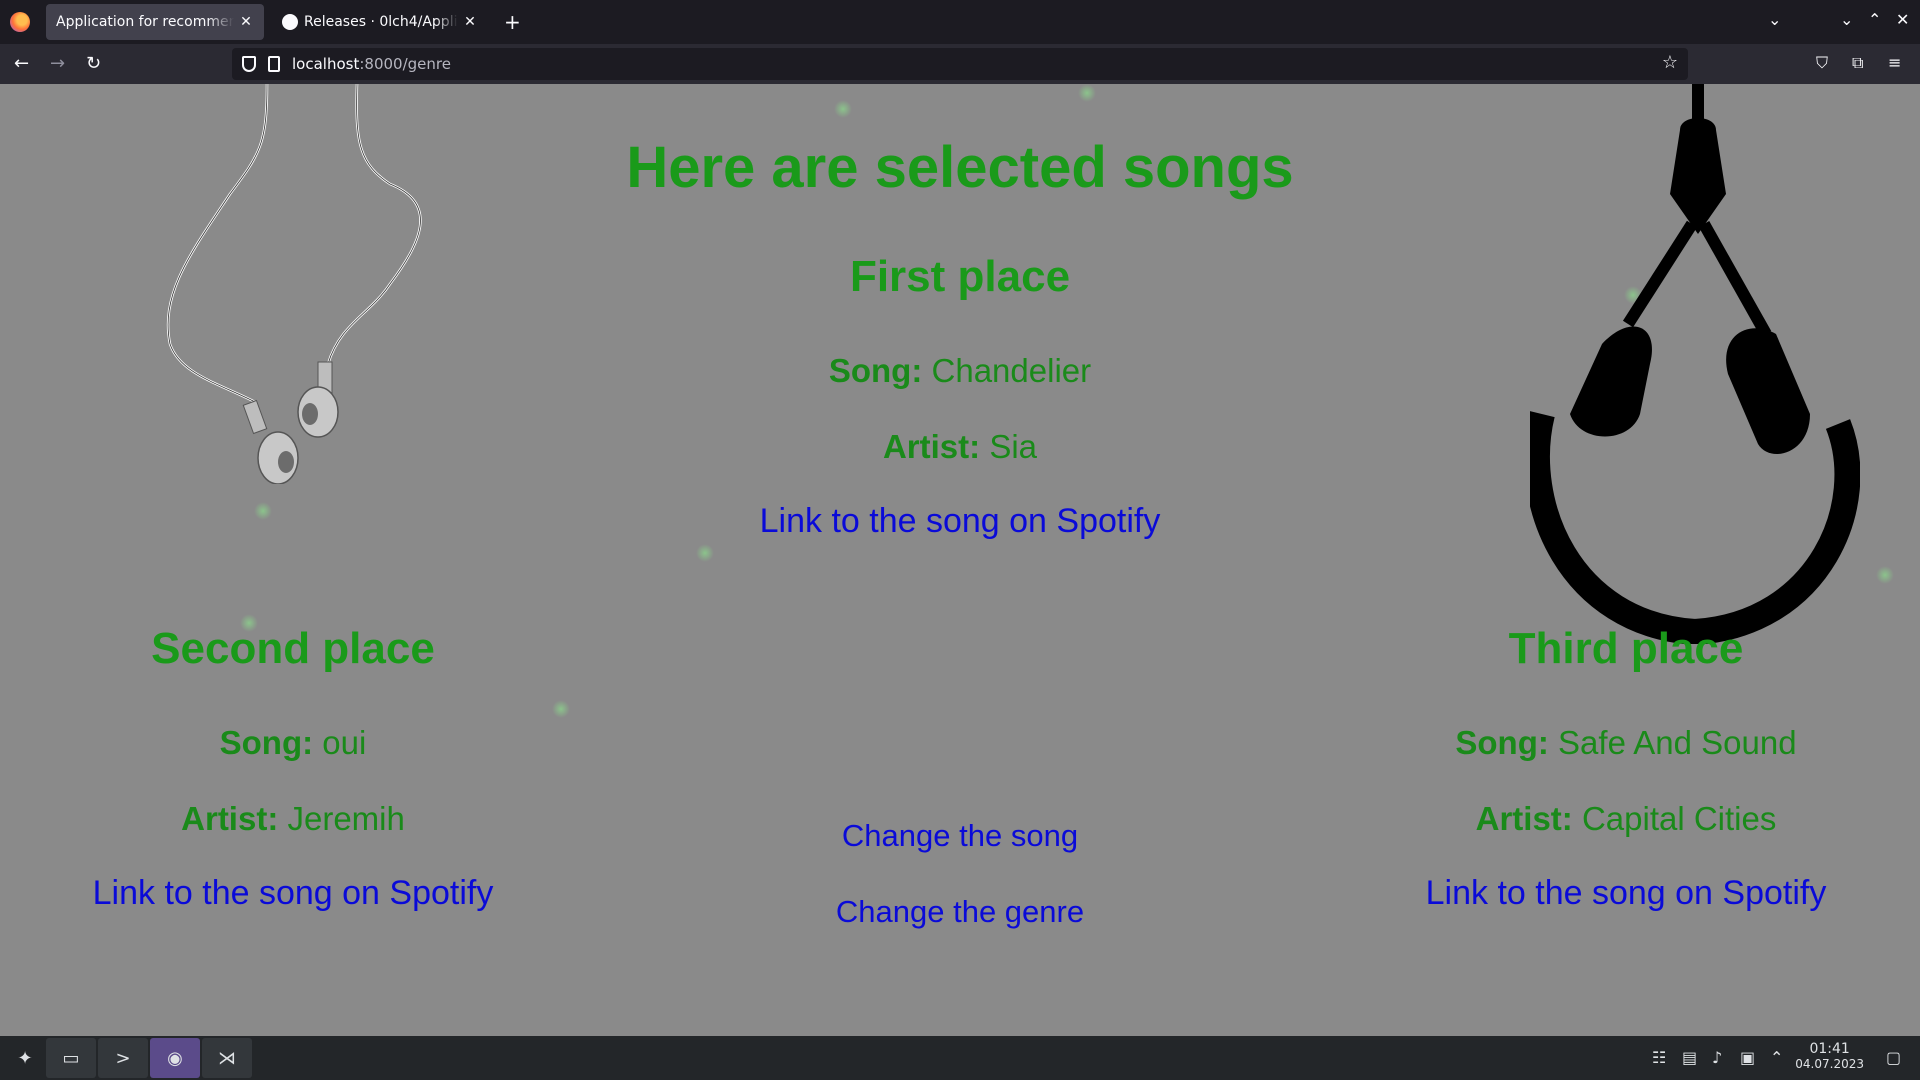  Describe the element at coordinates (1679, 818) in the screenshot. I see `third-artist-name: Capital Cities` at that location.